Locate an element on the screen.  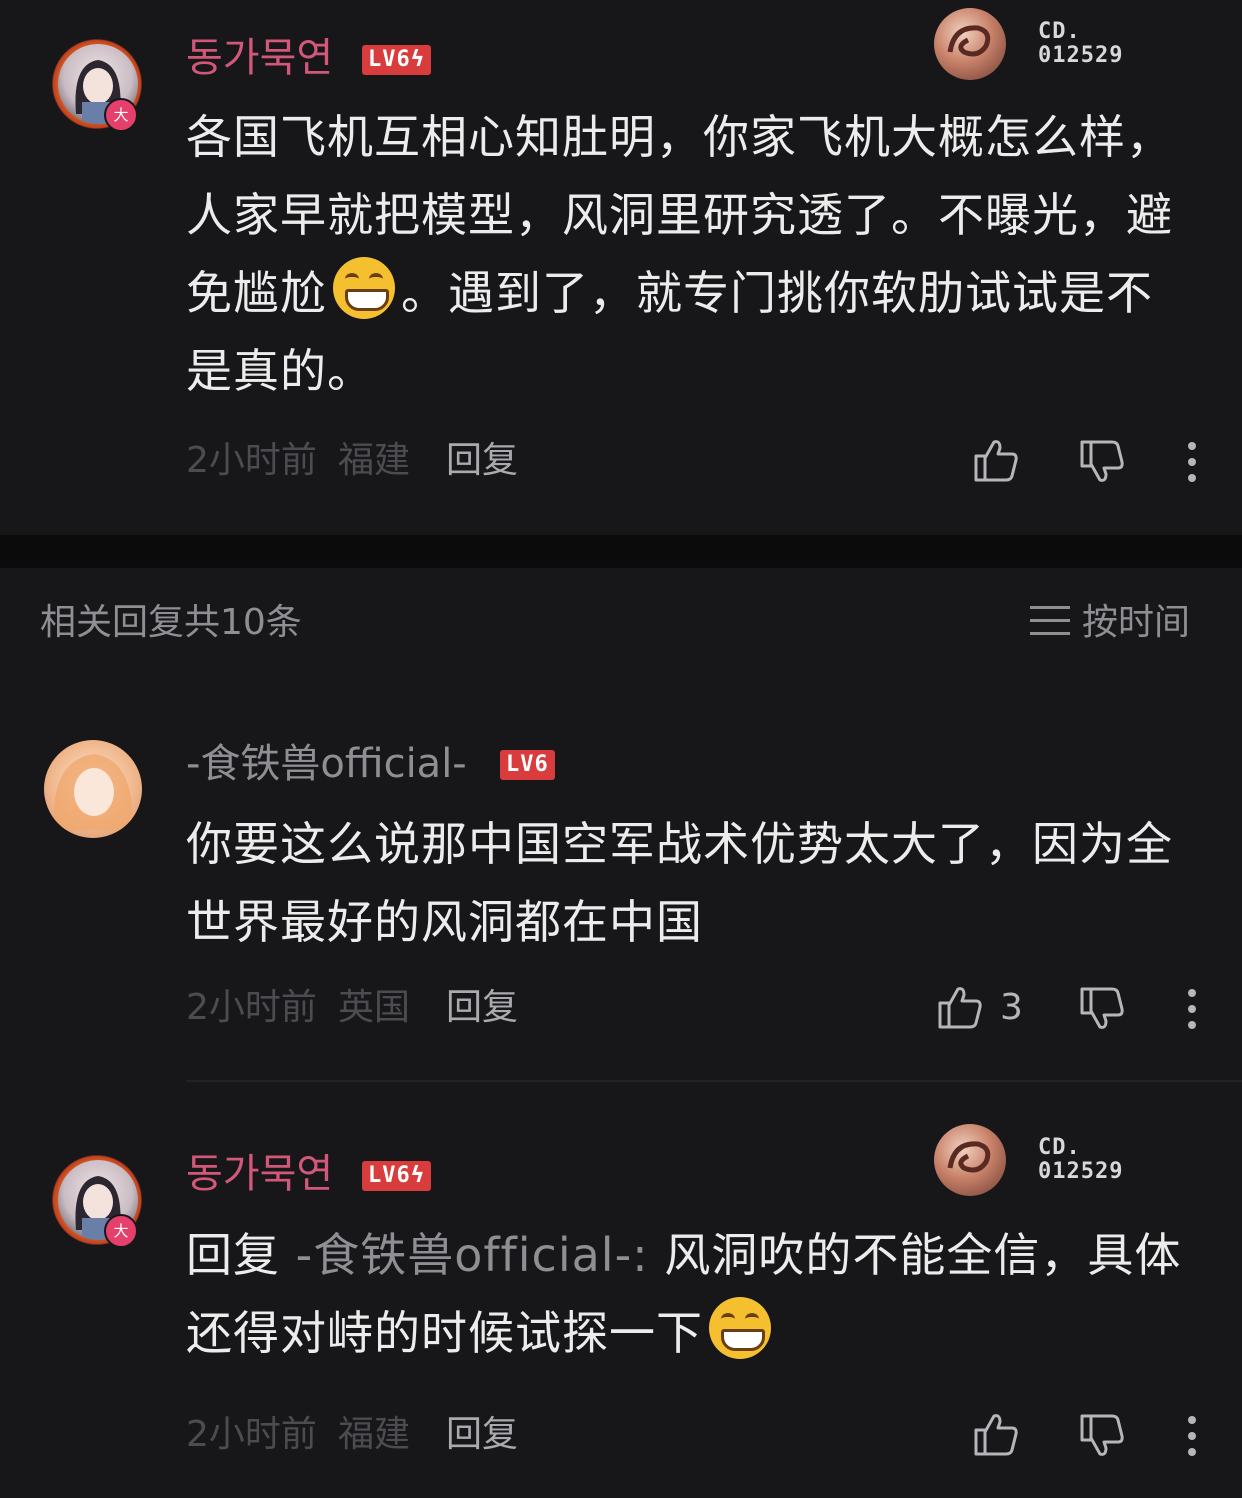
sort-label: 按时间 is located at coordinates (1136, 622).